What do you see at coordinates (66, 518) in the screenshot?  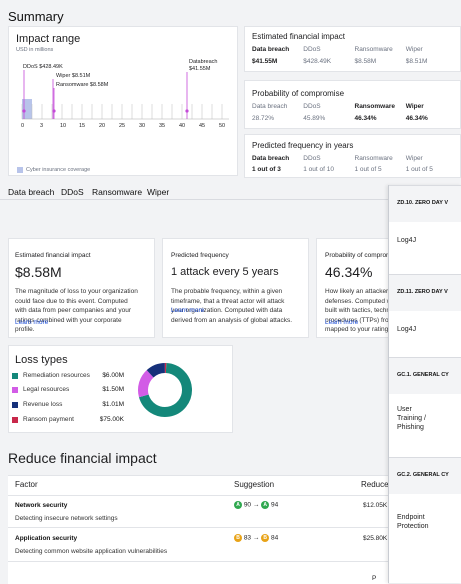 I see `factor-desc: Detecting insecure network settings` at bounding box center [66, 518].